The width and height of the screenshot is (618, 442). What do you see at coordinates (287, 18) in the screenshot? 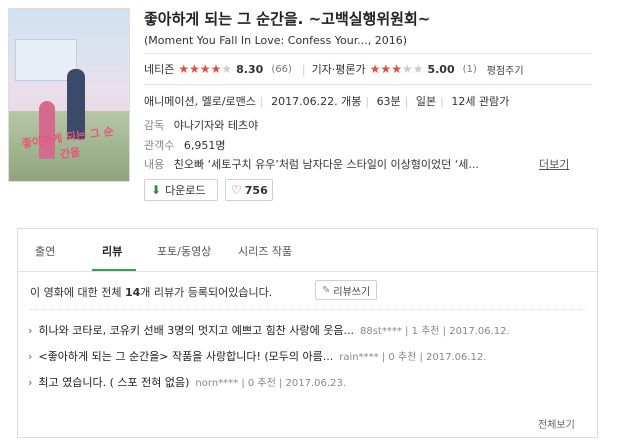
I see `movie-title: 좋아하게 되는 그 순간을. ~고백실행위원회~` at bounding box center [287, 18].